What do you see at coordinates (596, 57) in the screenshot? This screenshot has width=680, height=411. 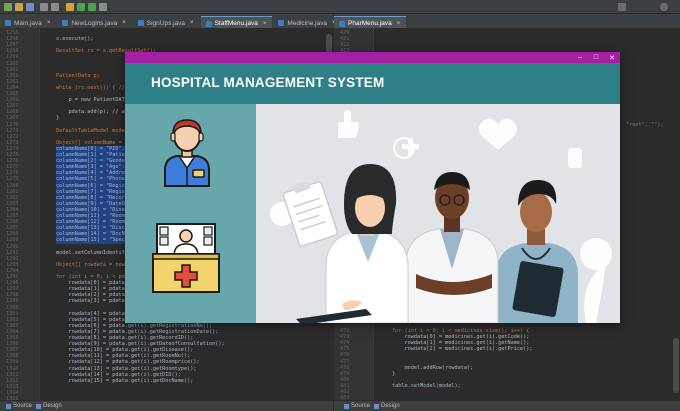 I see `maximize-button: □` at bounding box center [596, 57].